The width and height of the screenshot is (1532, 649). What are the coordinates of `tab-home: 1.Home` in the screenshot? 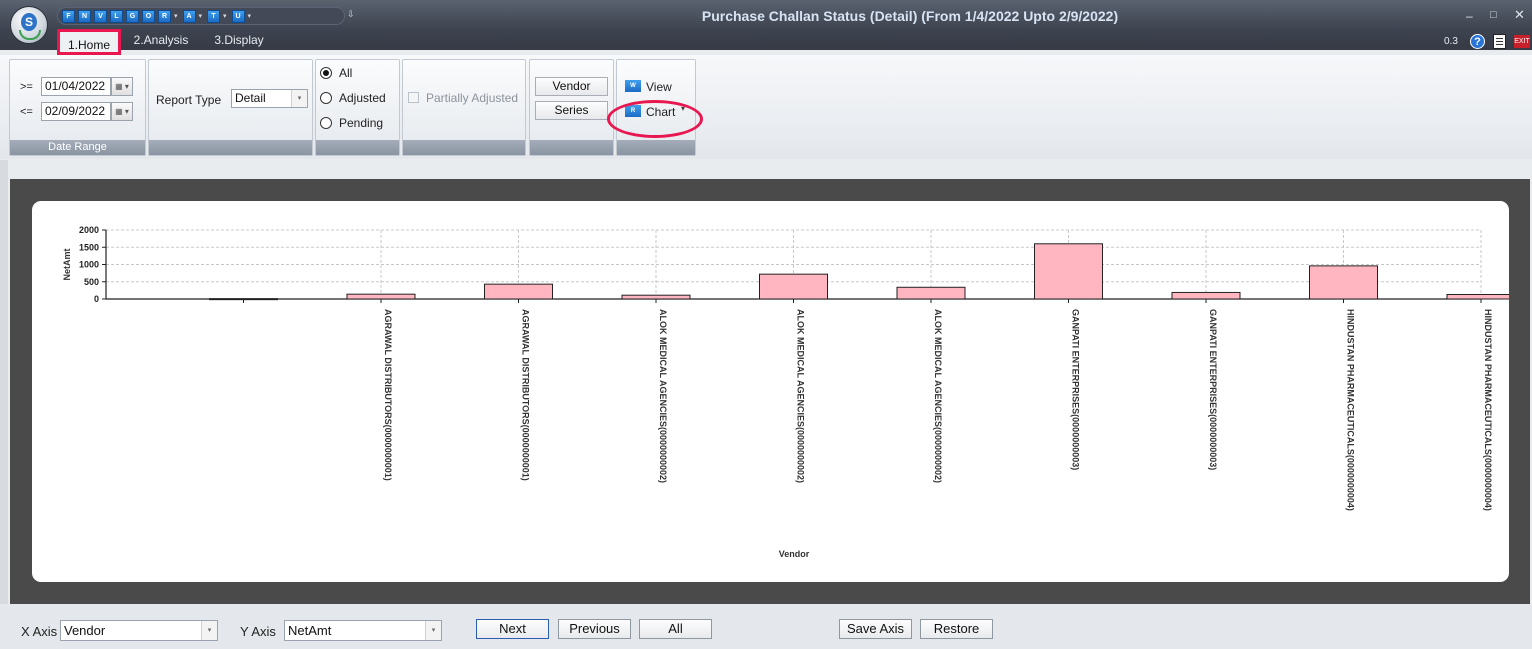 It's located at (89, 42).